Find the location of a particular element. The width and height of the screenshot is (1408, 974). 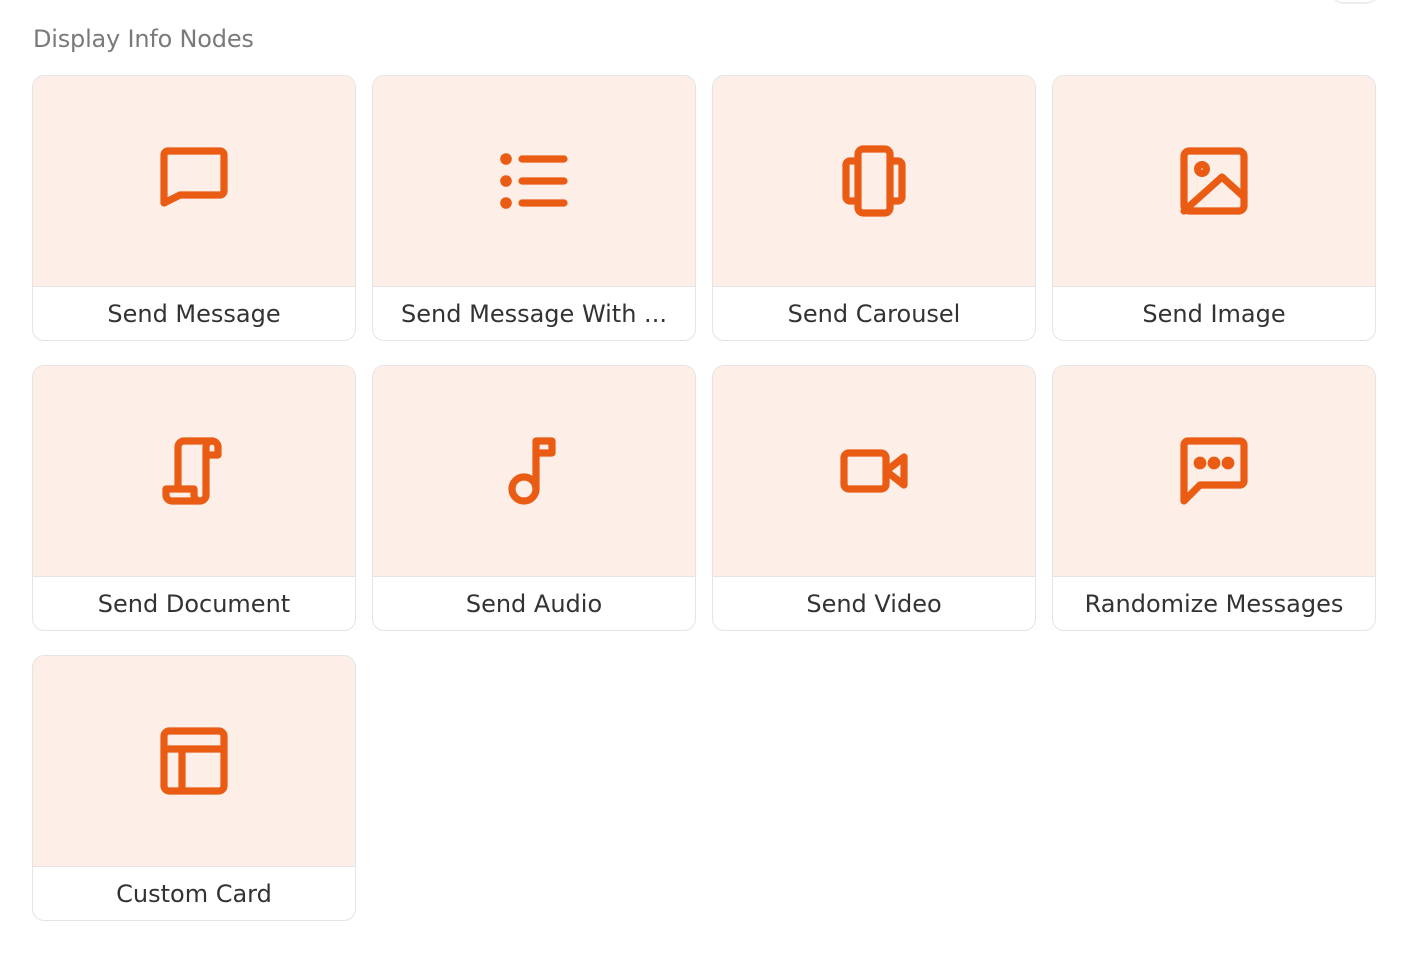

list-icon is located at coordinates (534, 181).